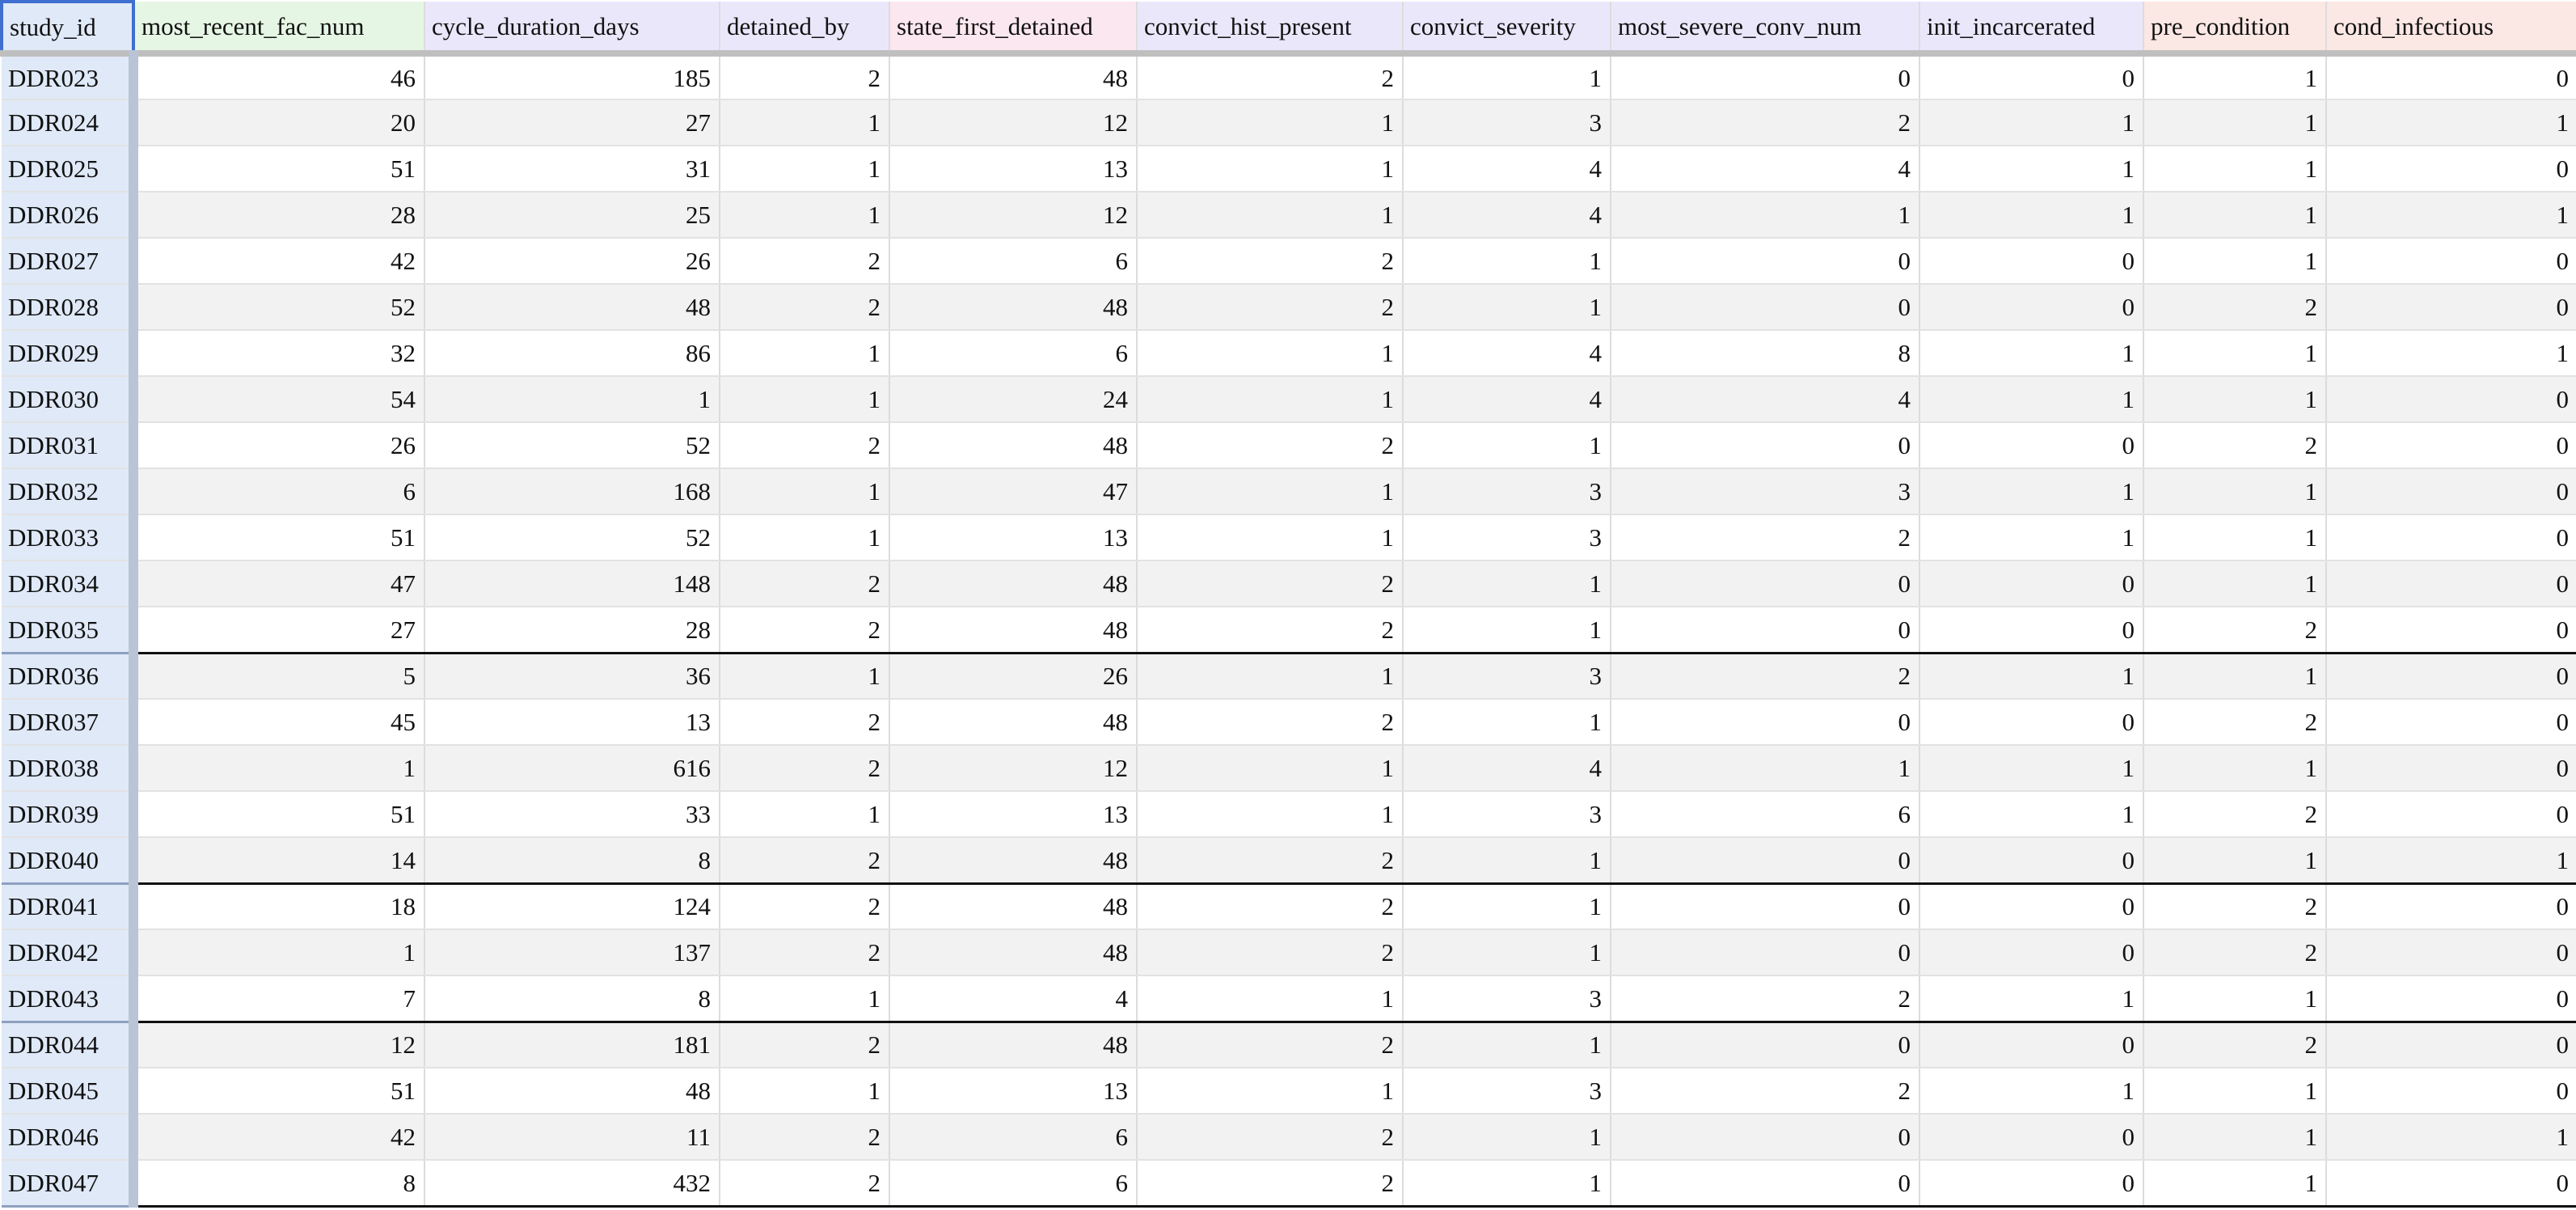 This screenshot has width=2576, height=1210. Describe the element at coordinates (1289, 399) in the screenshot. I see `table-row: DDR030 54 1 1 24 1 4 4 1 1 0` at that location.